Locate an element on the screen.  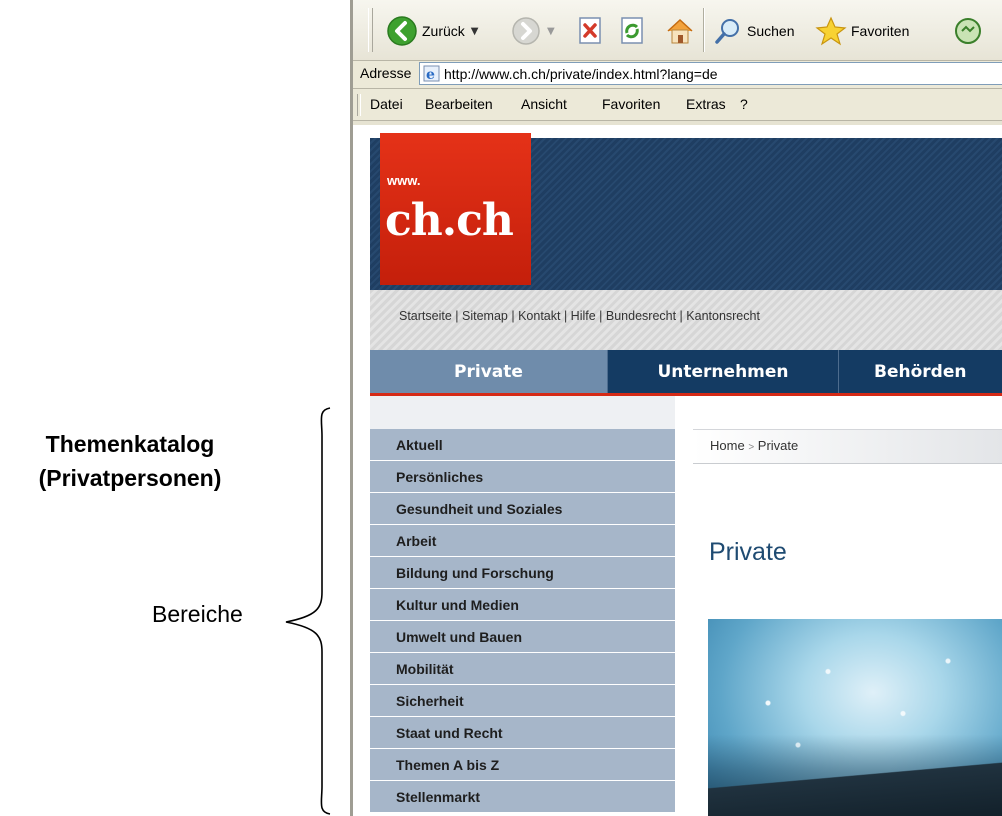
menu-edit: Bearbeiten is located at coordinates (459, 104).